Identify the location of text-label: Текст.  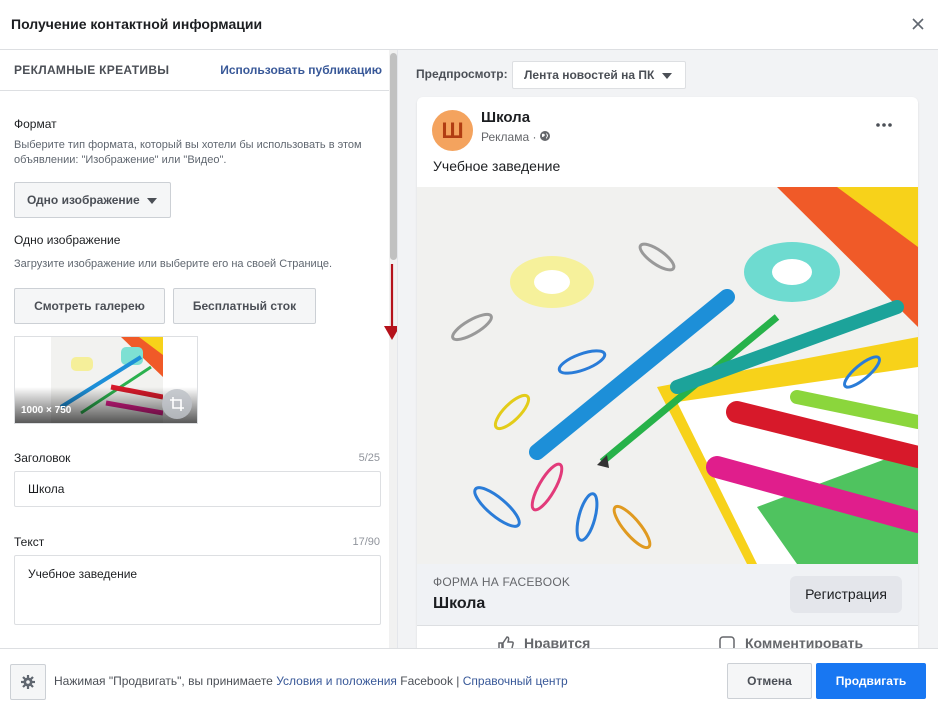
(29, 542).